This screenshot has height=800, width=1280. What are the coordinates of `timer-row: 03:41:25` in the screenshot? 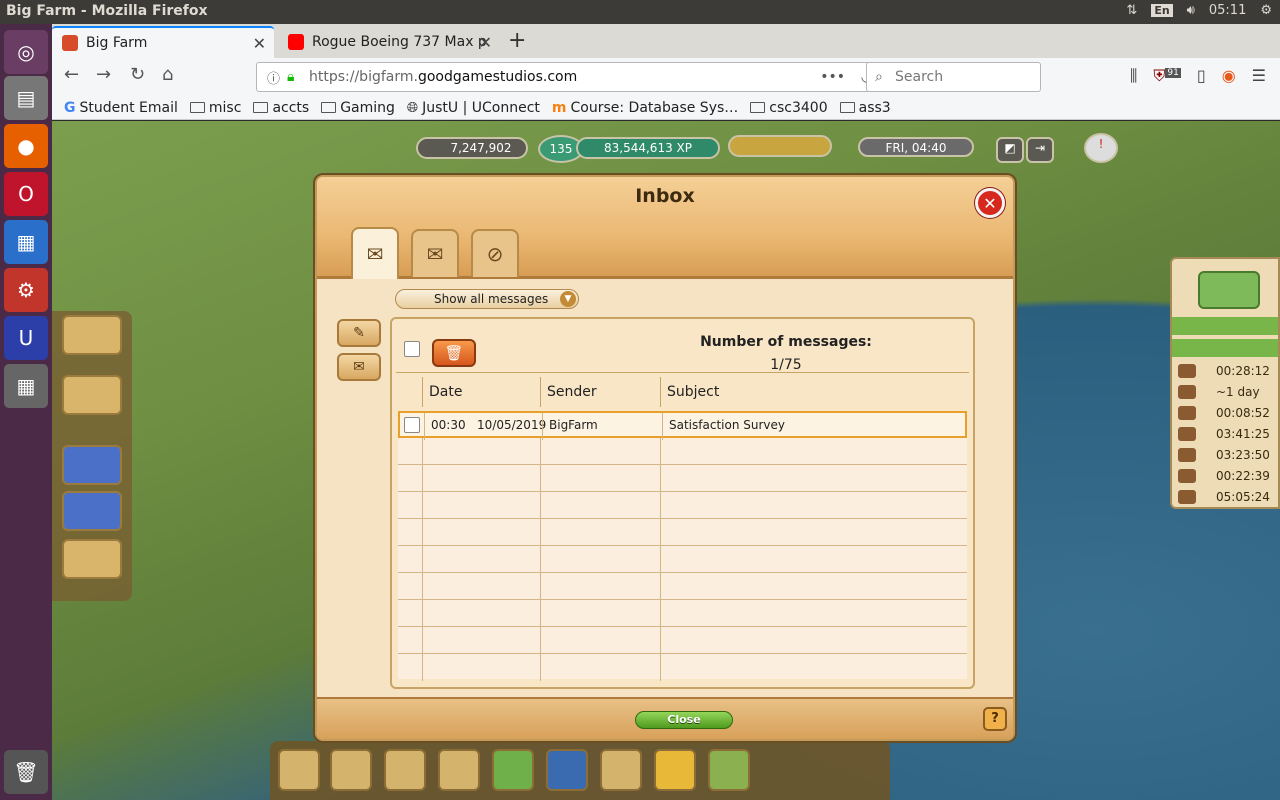 It's located at (1228, 434).